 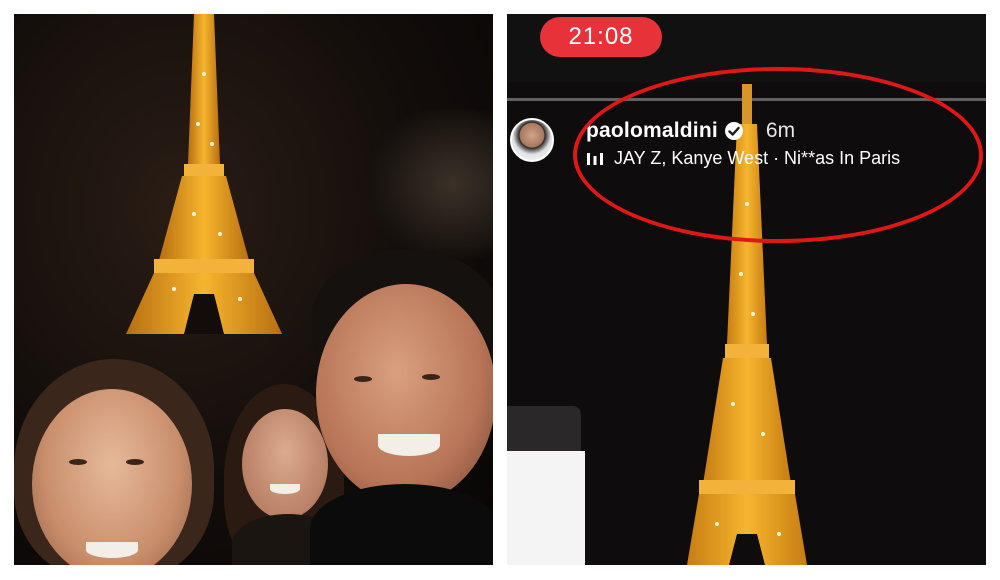 I want to click on man-right-body, so click(x=401, y=524).